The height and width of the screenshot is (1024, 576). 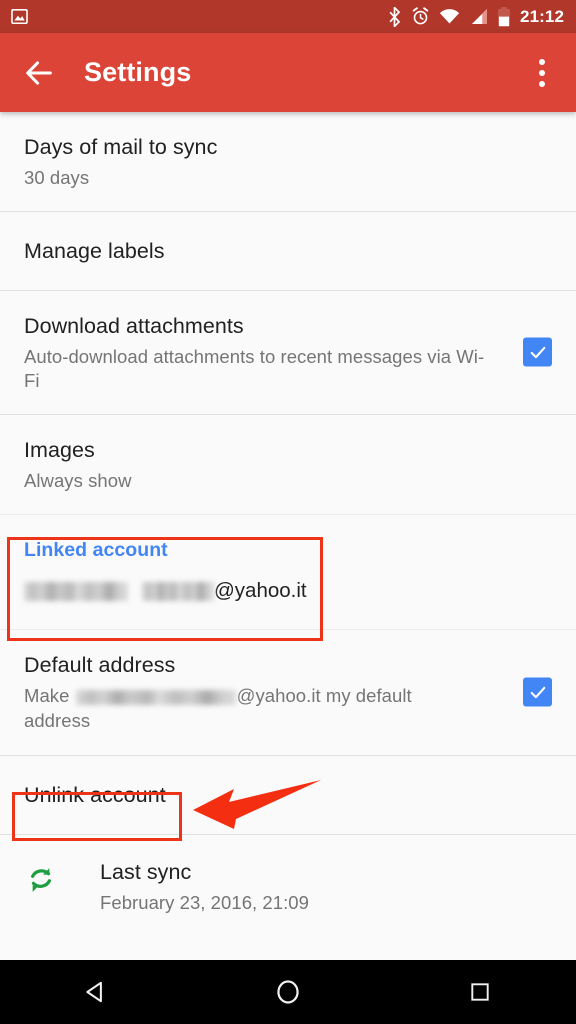 What do you see at coordinates (39, 73) in the screenshot?
I see `back-arrow-icon` at bounding box center [39, 73].